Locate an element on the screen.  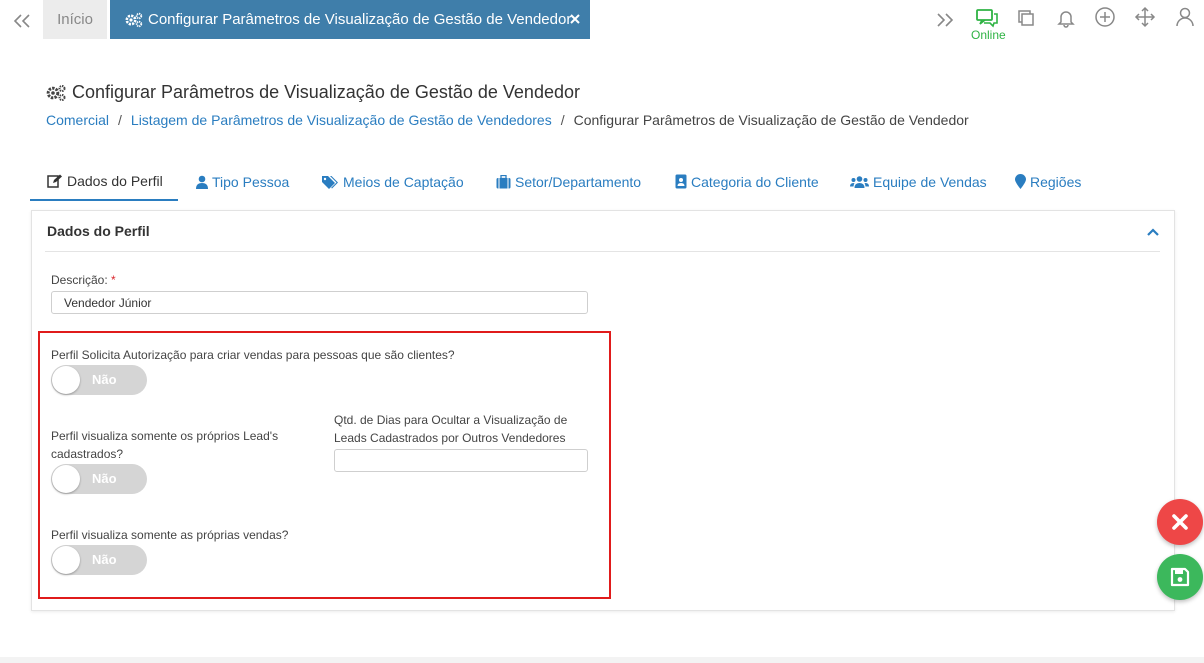
cancel-button is located at coordinates (1180, 522).